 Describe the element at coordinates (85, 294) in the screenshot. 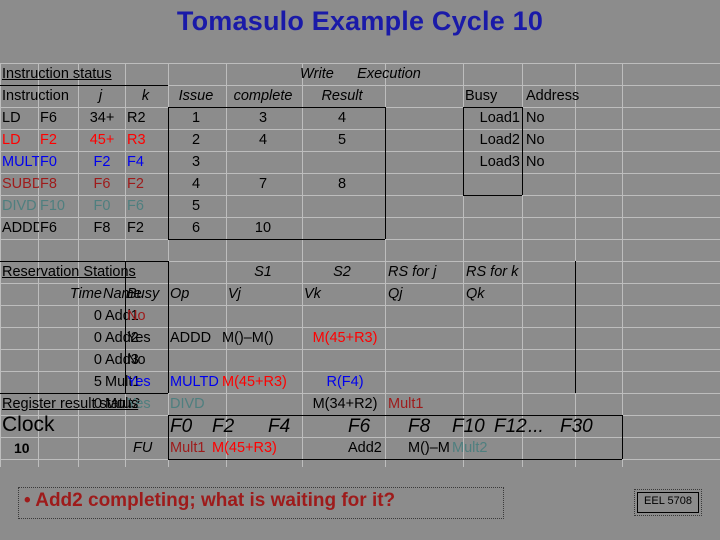

I see `header-time: Time` at that location.